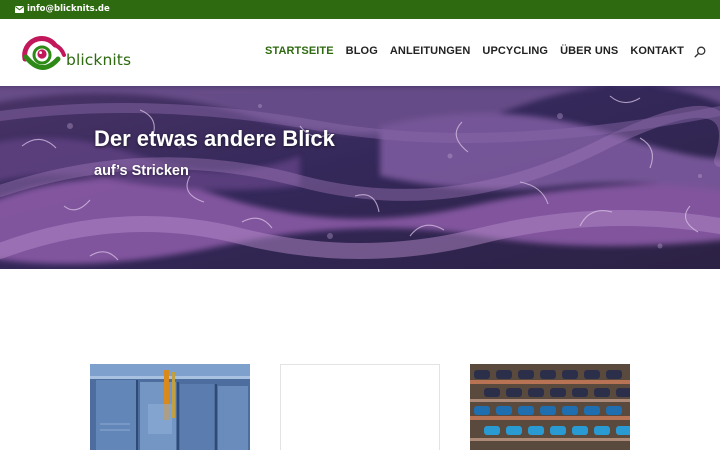 The height and width of the screenshot is (450, 720). What do you see at coordinates (657, 51) in the screenshot?
I see `nav-kontakt: KONTAKT` at bounding box center [657, 51].